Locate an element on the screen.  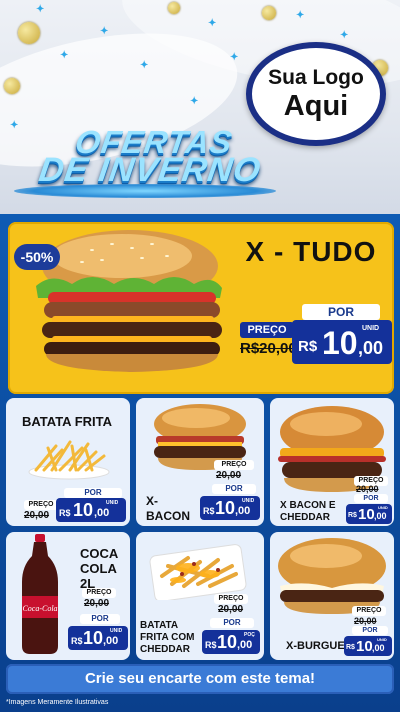
hero-por-label: POR is located at coordinates (341, 312).